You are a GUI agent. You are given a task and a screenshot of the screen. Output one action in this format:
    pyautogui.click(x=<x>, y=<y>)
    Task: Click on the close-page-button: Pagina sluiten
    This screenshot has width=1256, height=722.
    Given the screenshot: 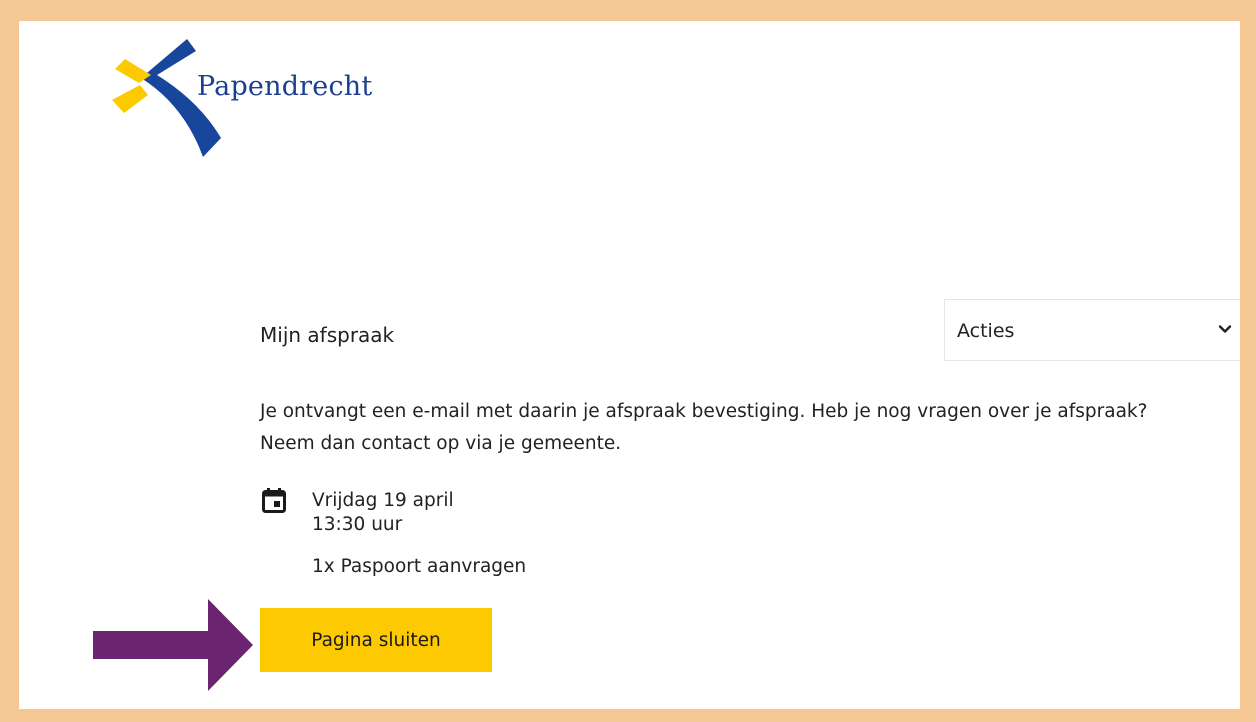 What is the action you would take?
    pyautogui.click(x=376, y=640)
    